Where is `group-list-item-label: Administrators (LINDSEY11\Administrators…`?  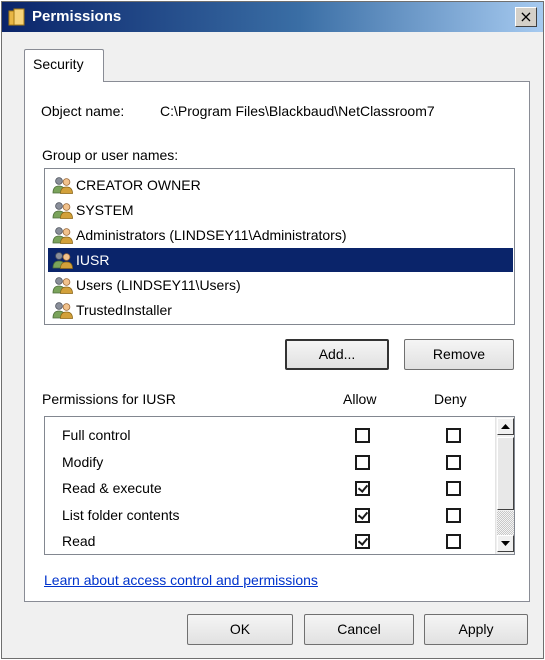 group-list-item-label: Administrators (LINDSEY11\Administrators… is located at coordinates (211, 235).